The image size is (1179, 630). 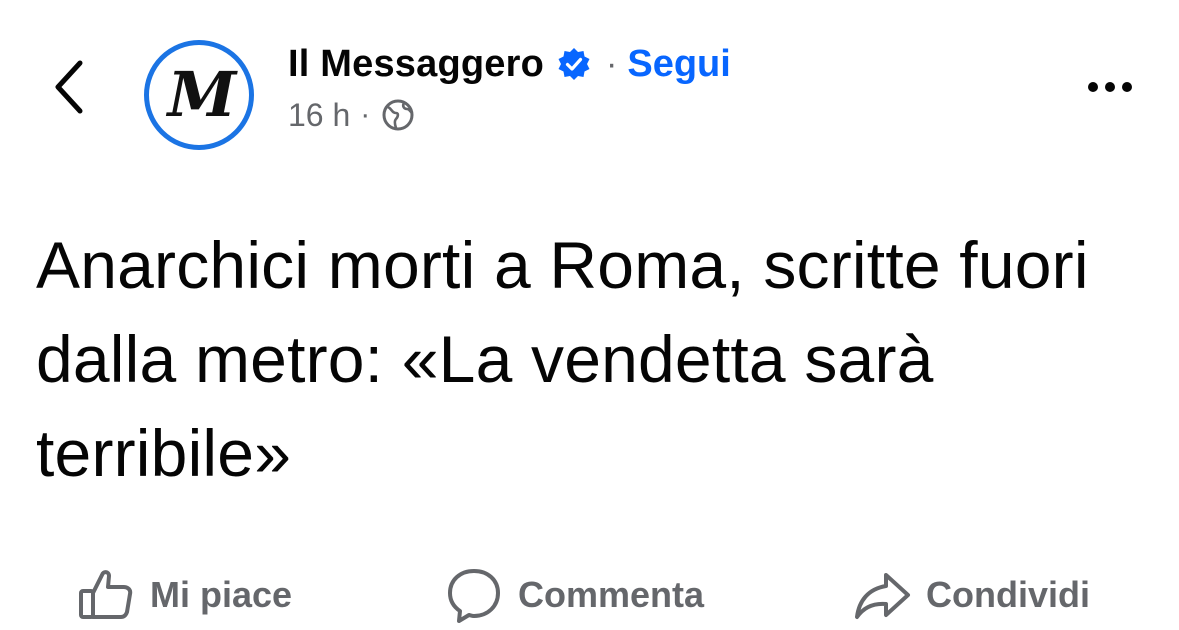 What do you see at coordinates (319, 115) in the screenshot?
I see `post-timestamp: 16 h` at bounding box center [319, 115].